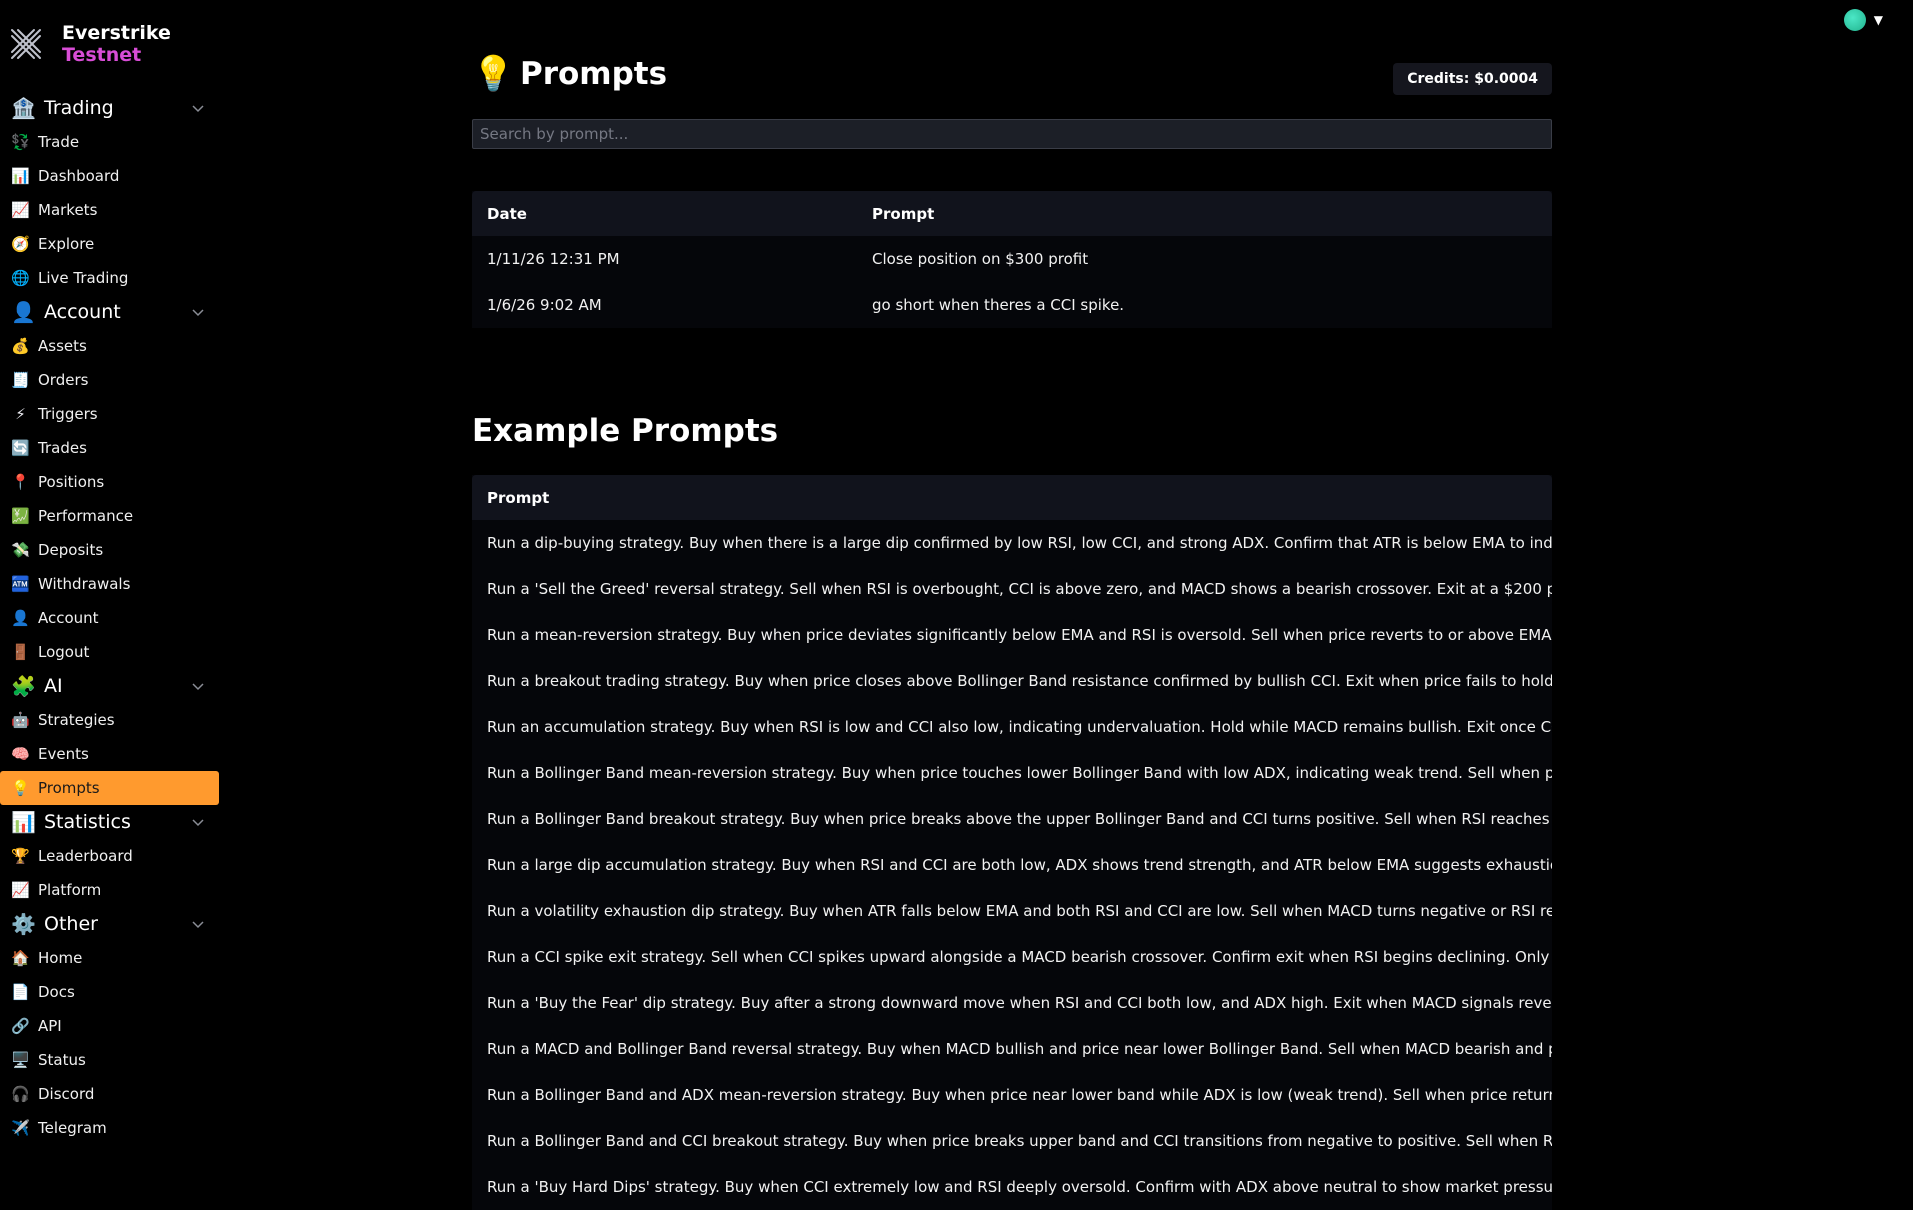  I want to click on sidebar-item-label: Assets, so click(62, 346).